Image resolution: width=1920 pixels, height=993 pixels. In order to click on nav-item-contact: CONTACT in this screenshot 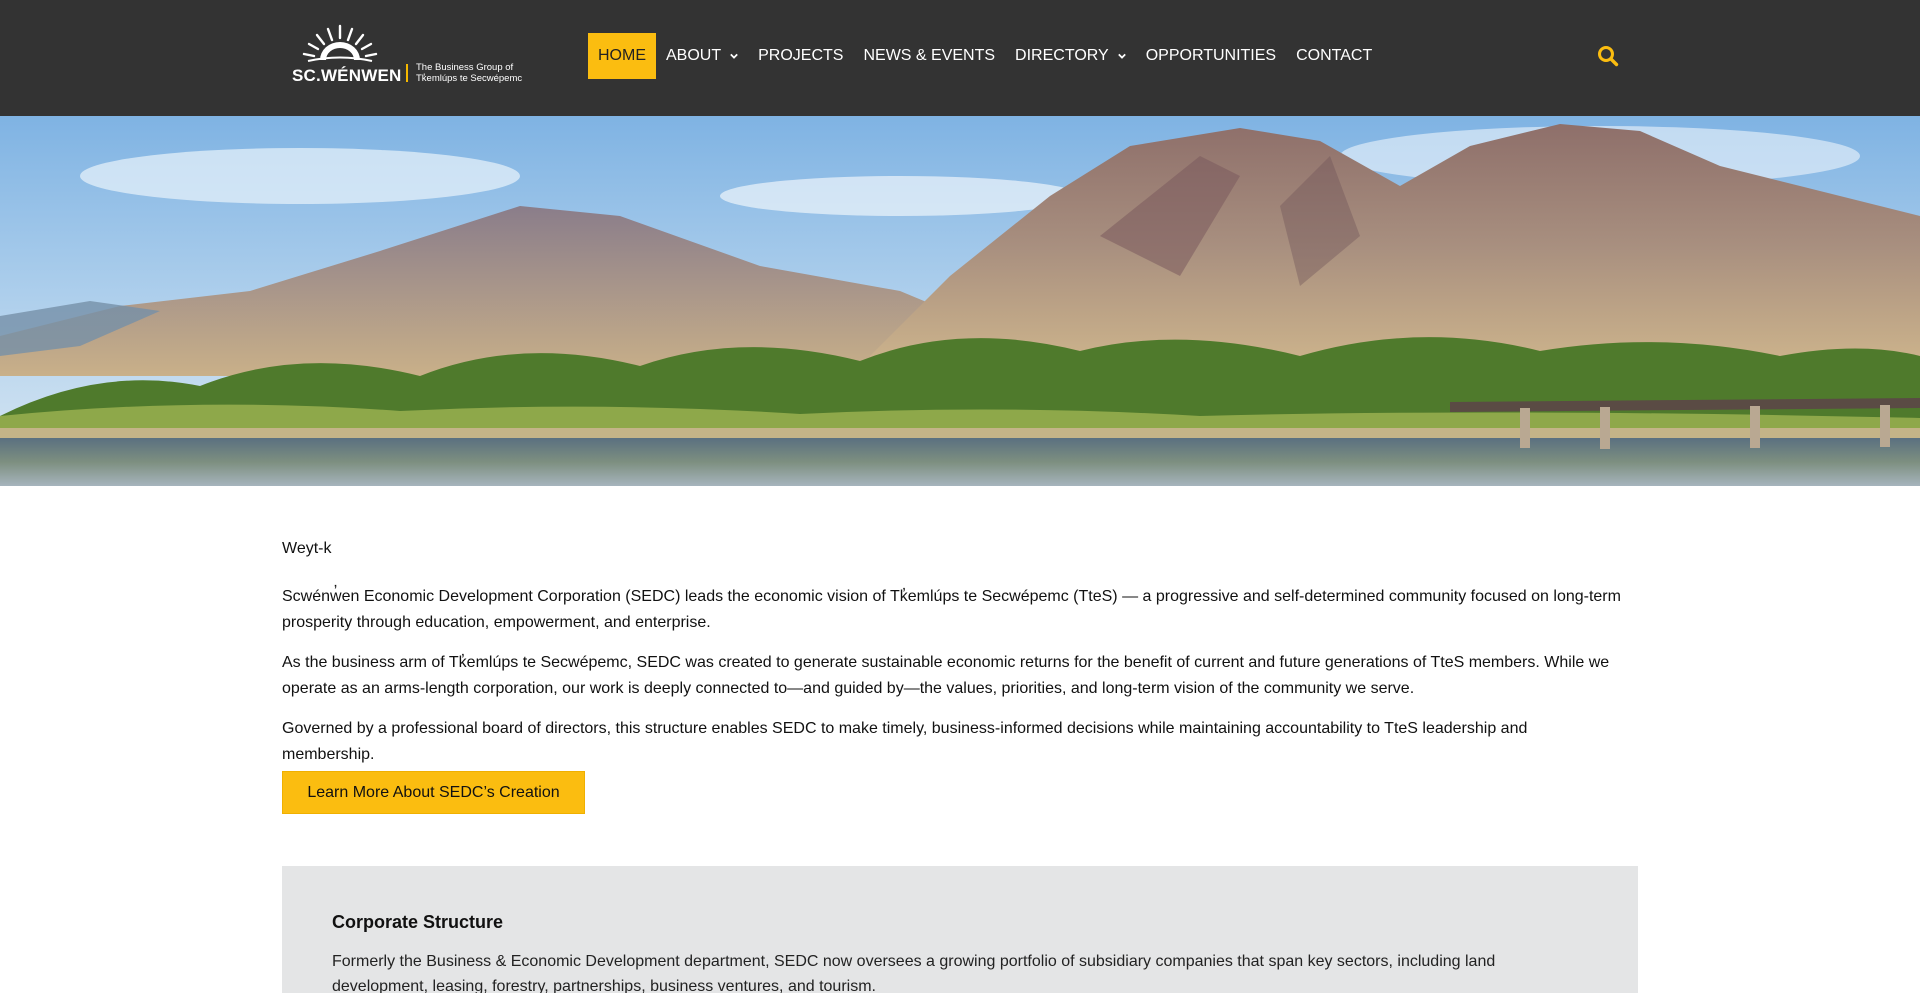, I will do `click(1334, 56)`.